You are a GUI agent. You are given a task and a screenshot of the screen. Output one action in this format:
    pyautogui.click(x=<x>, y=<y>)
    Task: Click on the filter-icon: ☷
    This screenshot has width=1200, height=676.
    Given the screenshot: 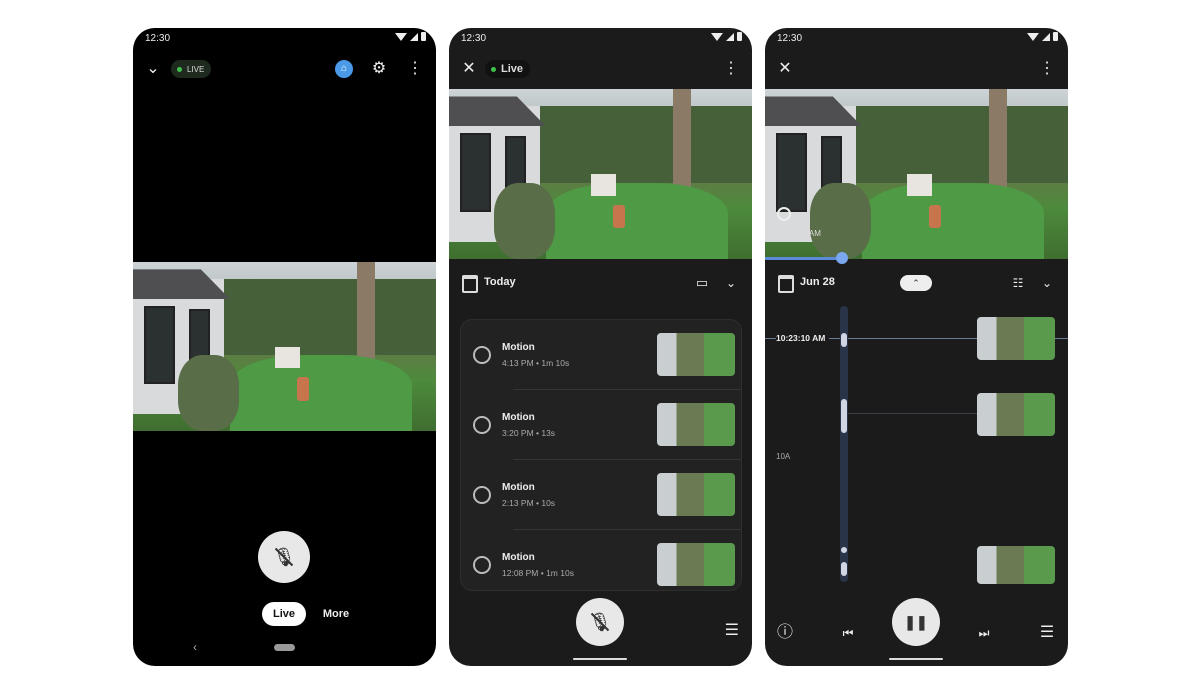 What is the action you would take?
    pyautogui.click(x=1018, y=283)
    